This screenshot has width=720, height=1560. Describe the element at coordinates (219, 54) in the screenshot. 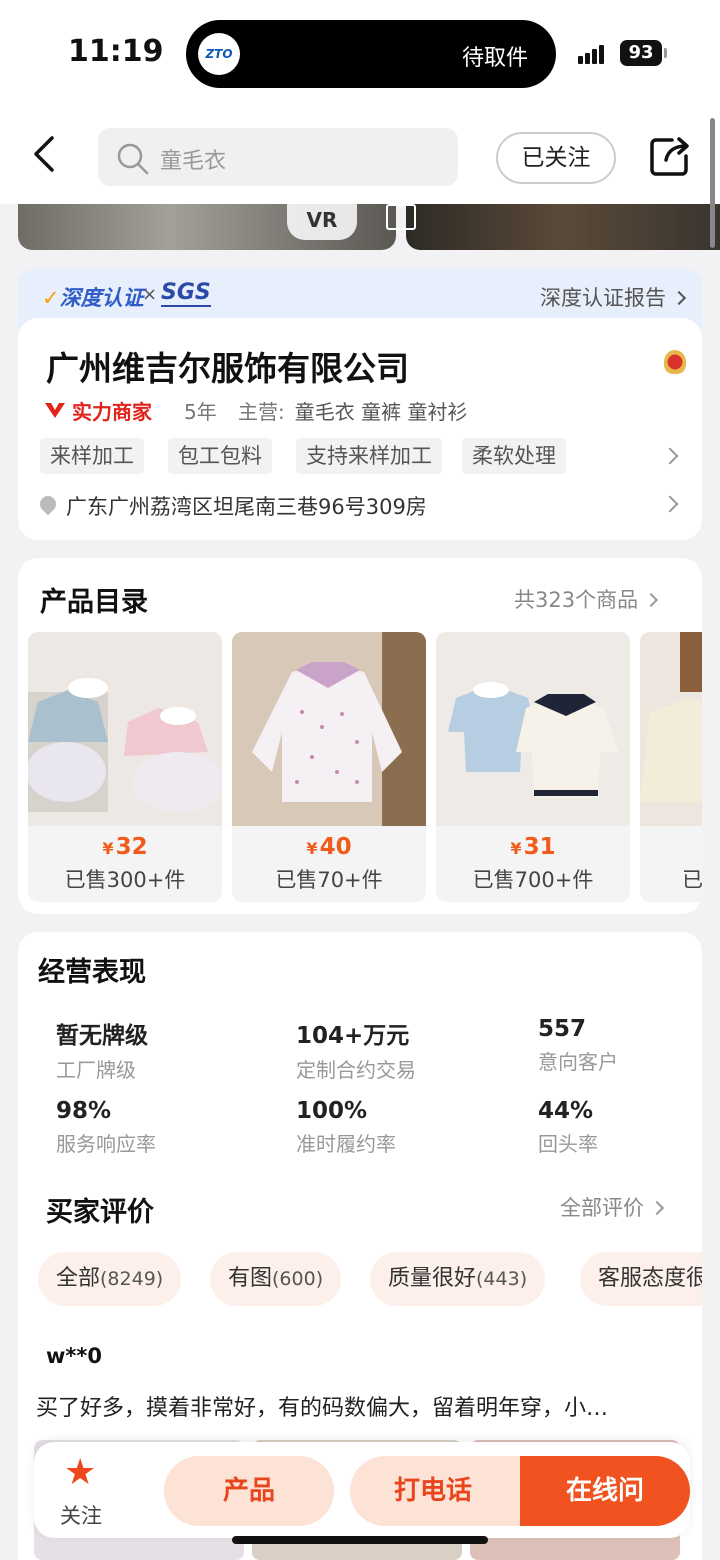

I see `courier-logo-icon: ZTO` at that location.